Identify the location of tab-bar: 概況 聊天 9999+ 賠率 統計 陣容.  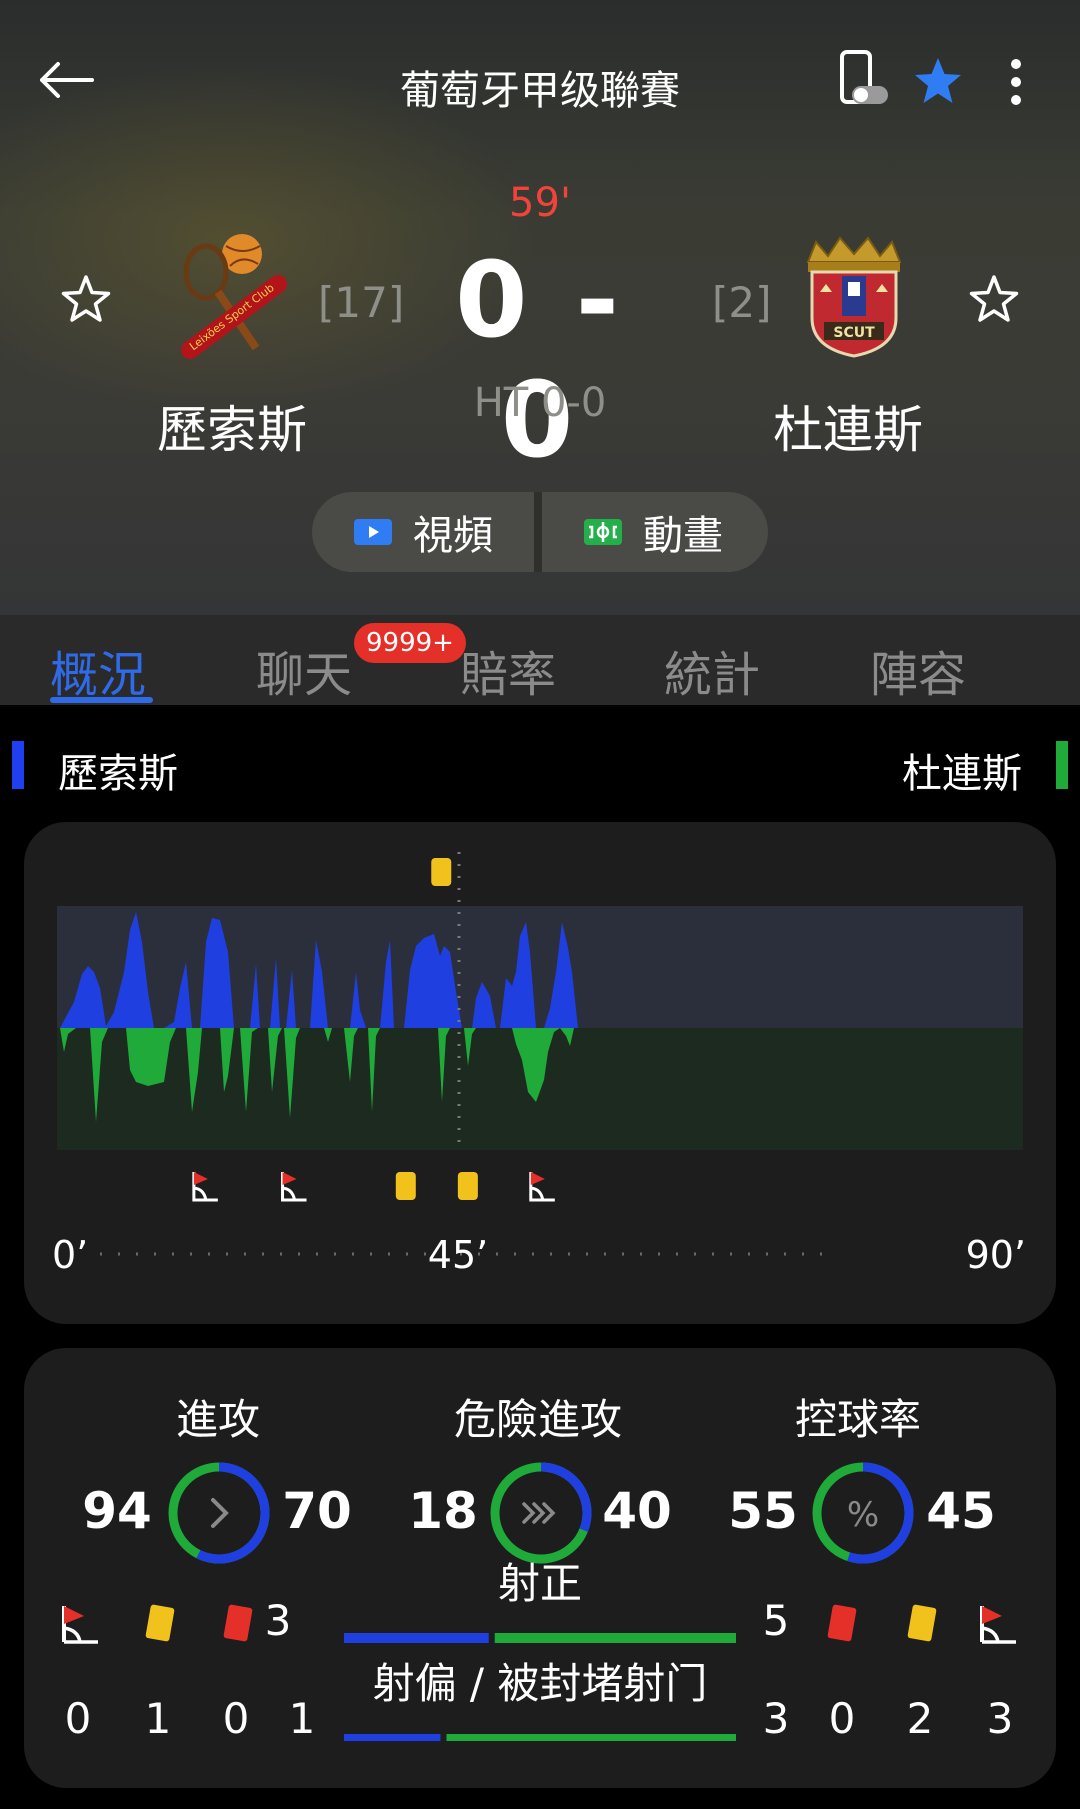
(540, 660).